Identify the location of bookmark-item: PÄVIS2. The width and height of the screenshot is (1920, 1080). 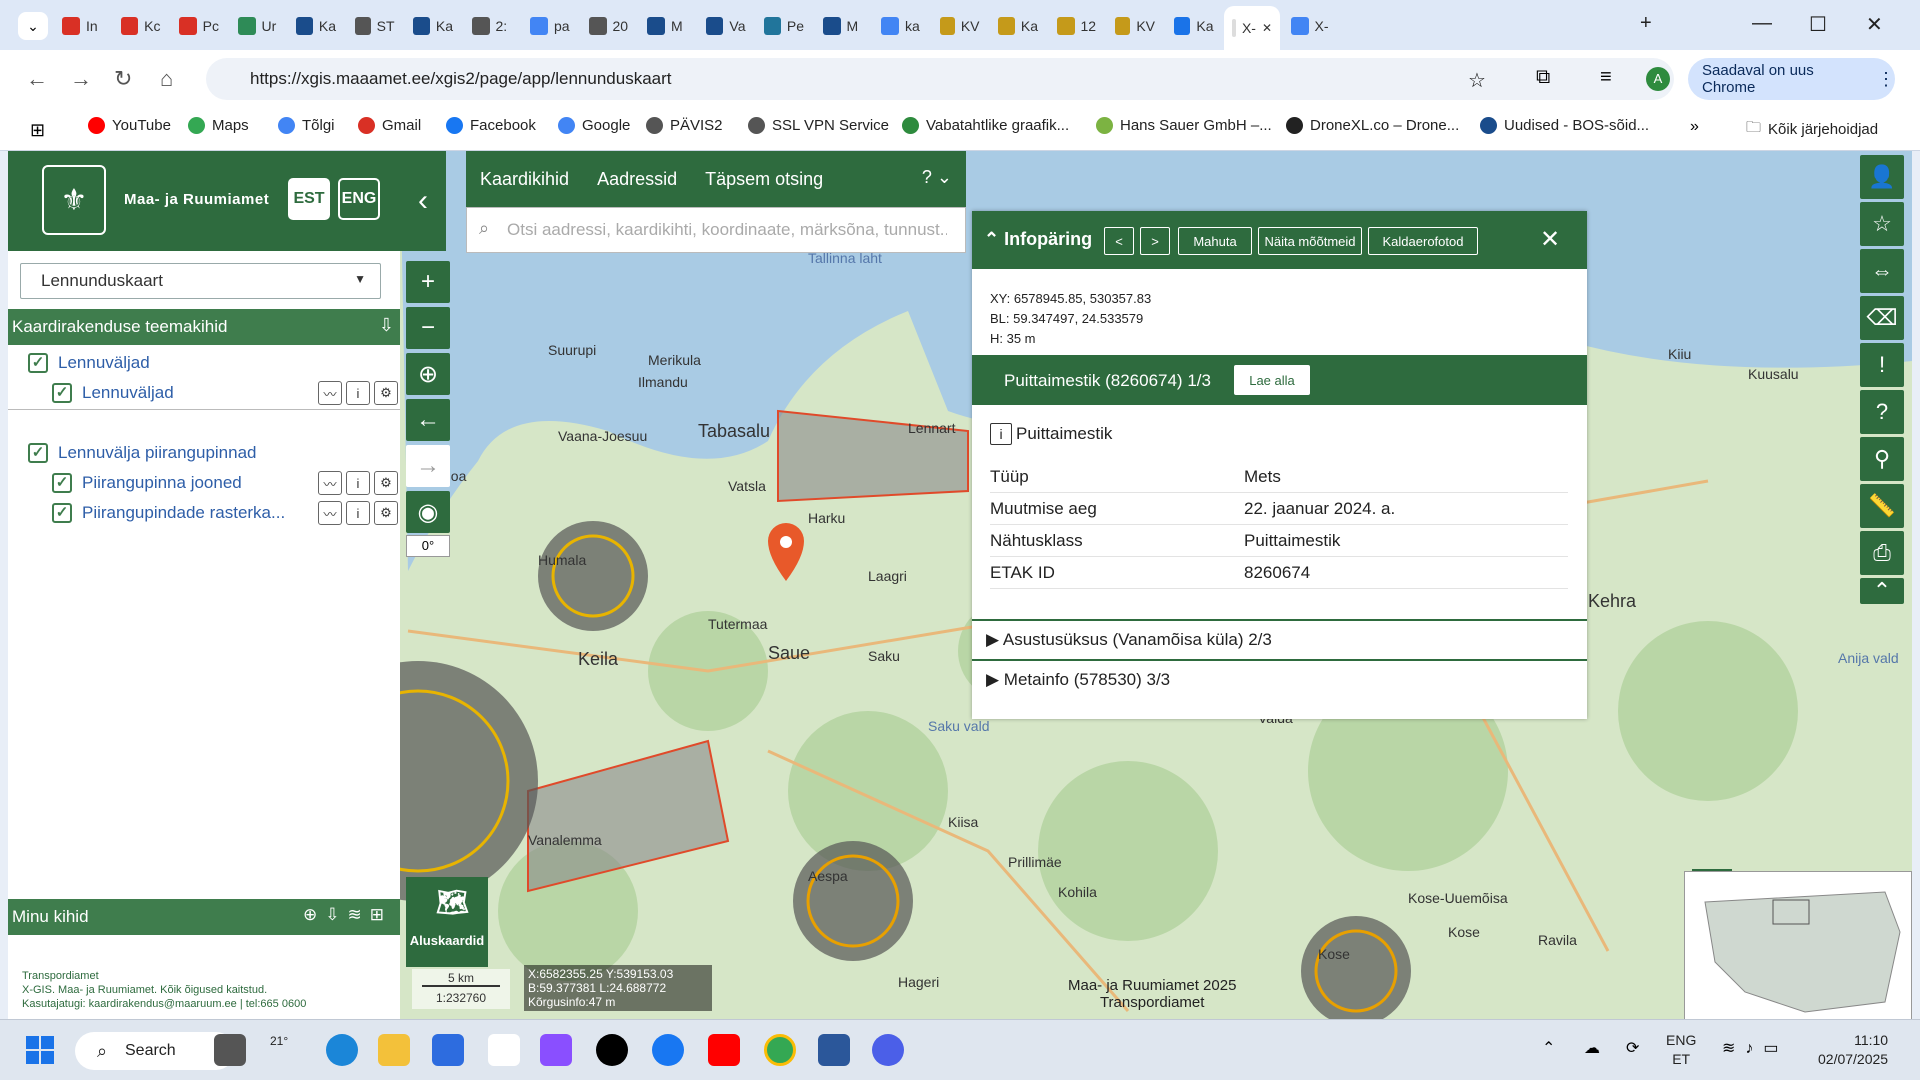
(684, 125).